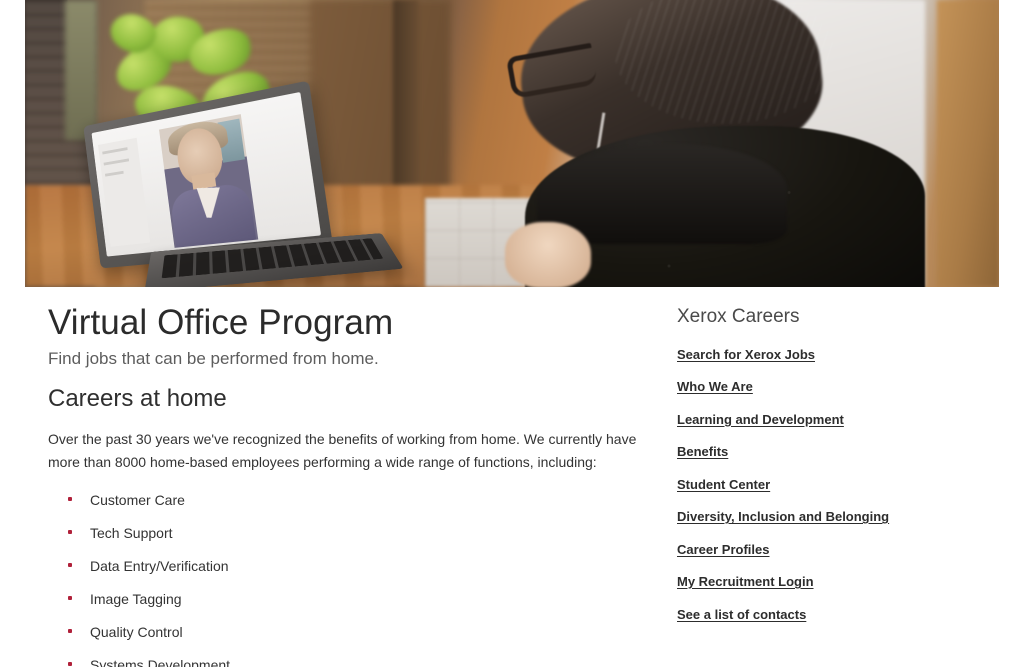 The height and width of the screenshot is (667, 1024). I want to click on list-item: Tech Support, so click(348, 533).